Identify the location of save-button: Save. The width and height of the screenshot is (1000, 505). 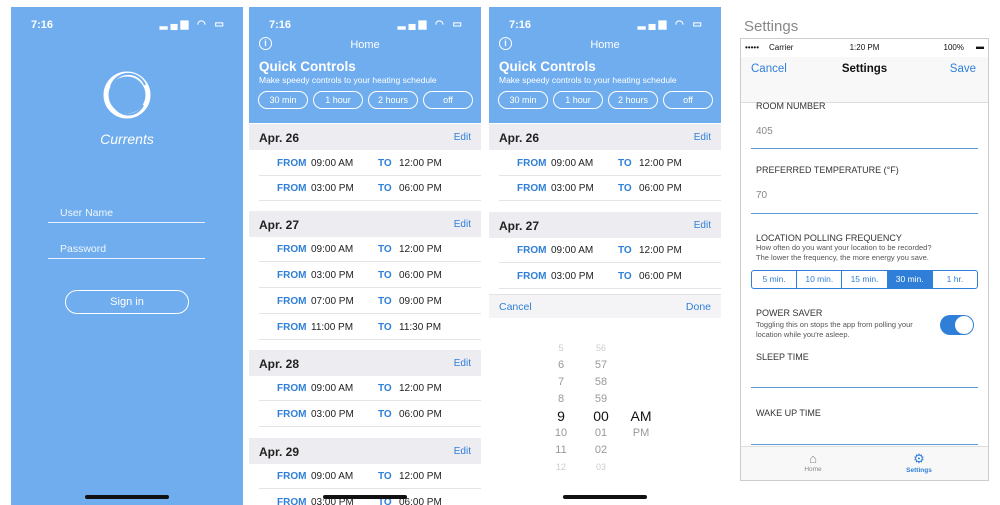
(963, 69).